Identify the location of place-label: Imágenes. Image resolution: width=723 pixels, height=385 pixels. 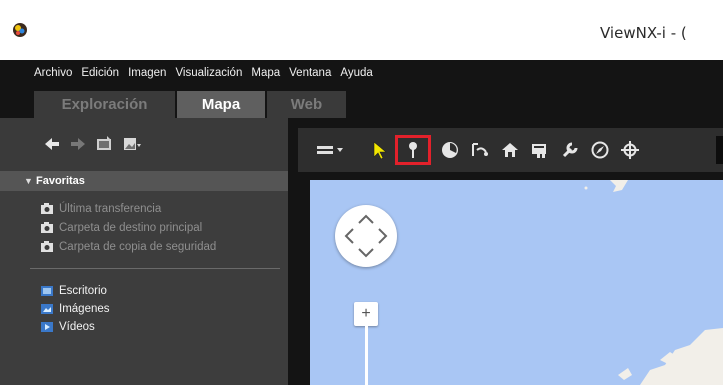
(84, 309).